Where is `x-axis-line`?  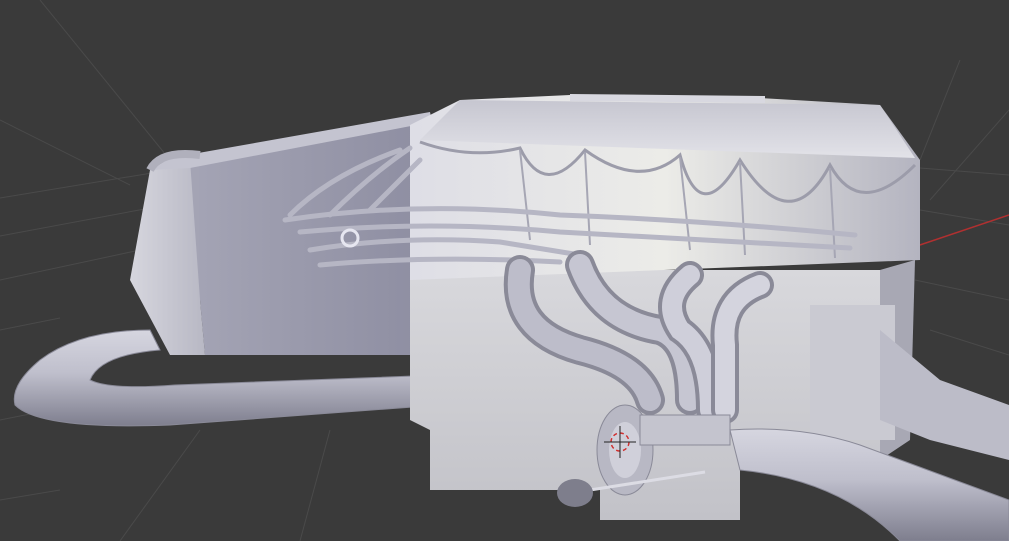 x-axis-line is located at coordinates (956, 232).